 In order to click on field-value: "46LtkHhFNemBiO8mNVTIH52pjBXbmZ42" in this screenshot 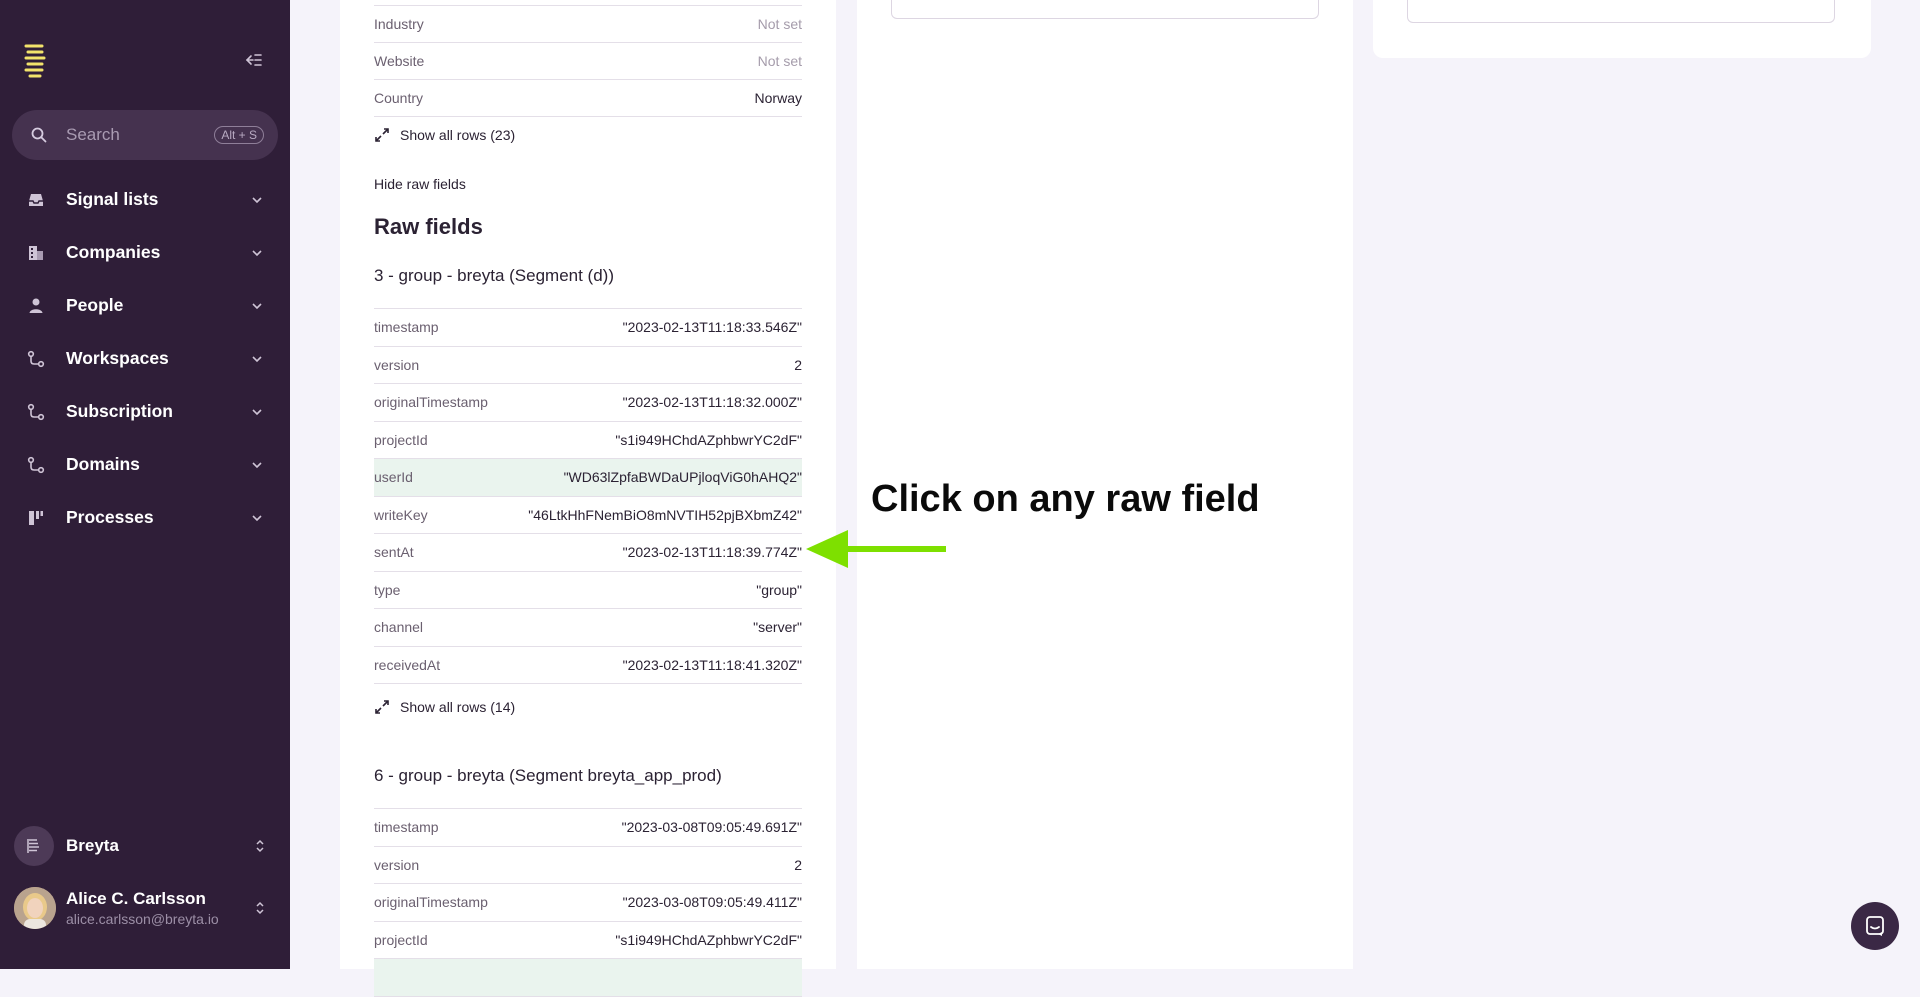, I will do `click(665, 514)`.